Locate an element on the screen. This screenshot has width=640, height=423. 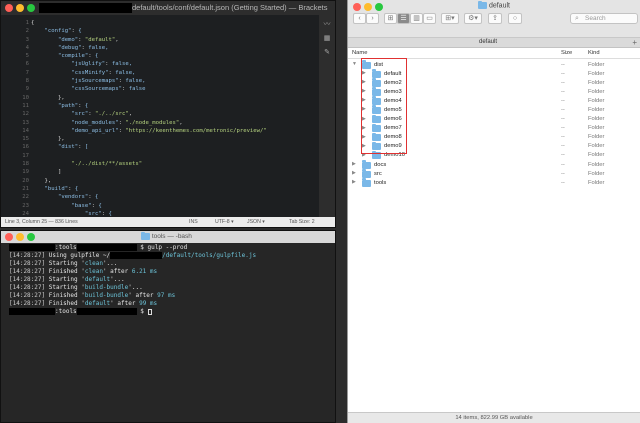
terminal-titlebar: tools — -bash is located at coordinates (168, 237).